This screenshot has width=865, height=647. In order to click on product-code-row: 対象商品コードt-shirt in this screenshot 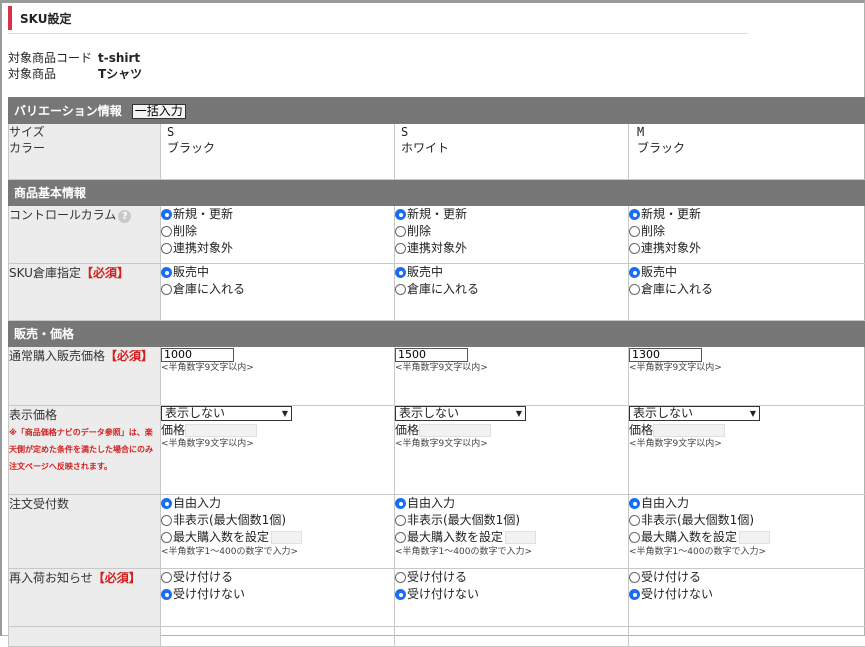, I will do `click(74, 57)`.